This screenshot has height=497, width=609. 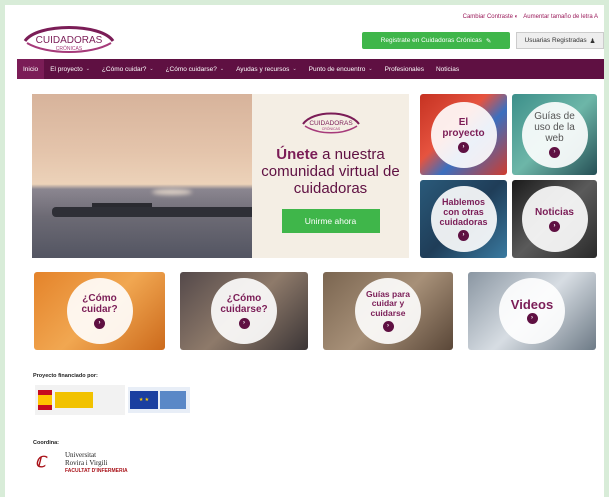 I want to click on tile-guias-web: Guías de uso de la web ›, so click(x=554, y=134).